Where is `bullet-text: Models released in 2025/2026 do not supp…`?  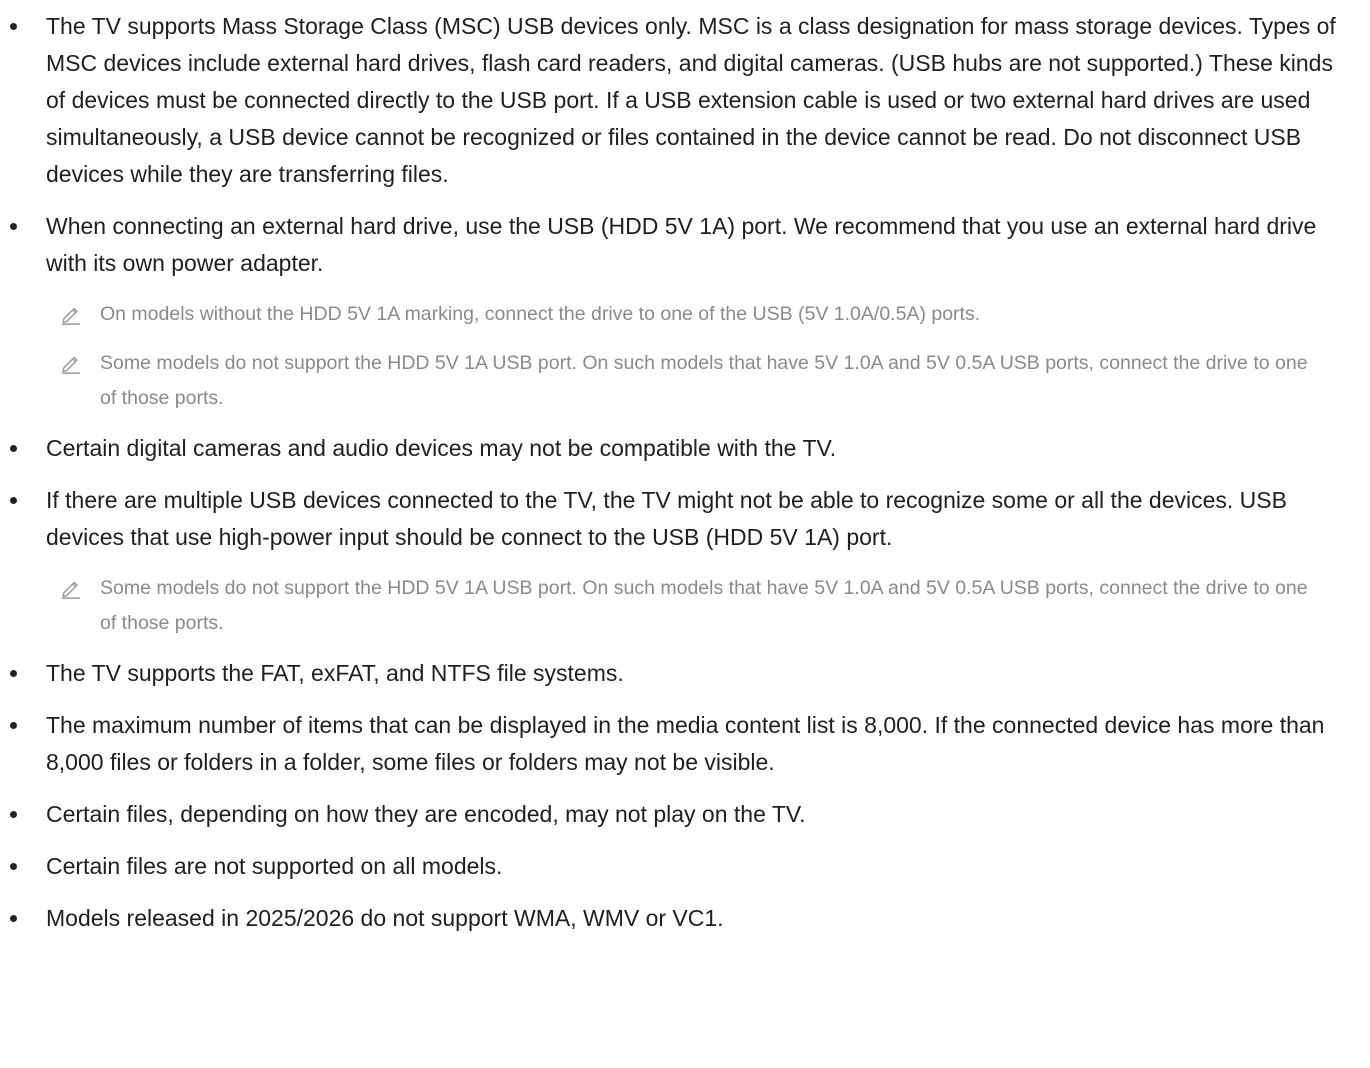
bullet-text: Models released in 2025/2026 do not supp… is located at coordinates (385, 918).